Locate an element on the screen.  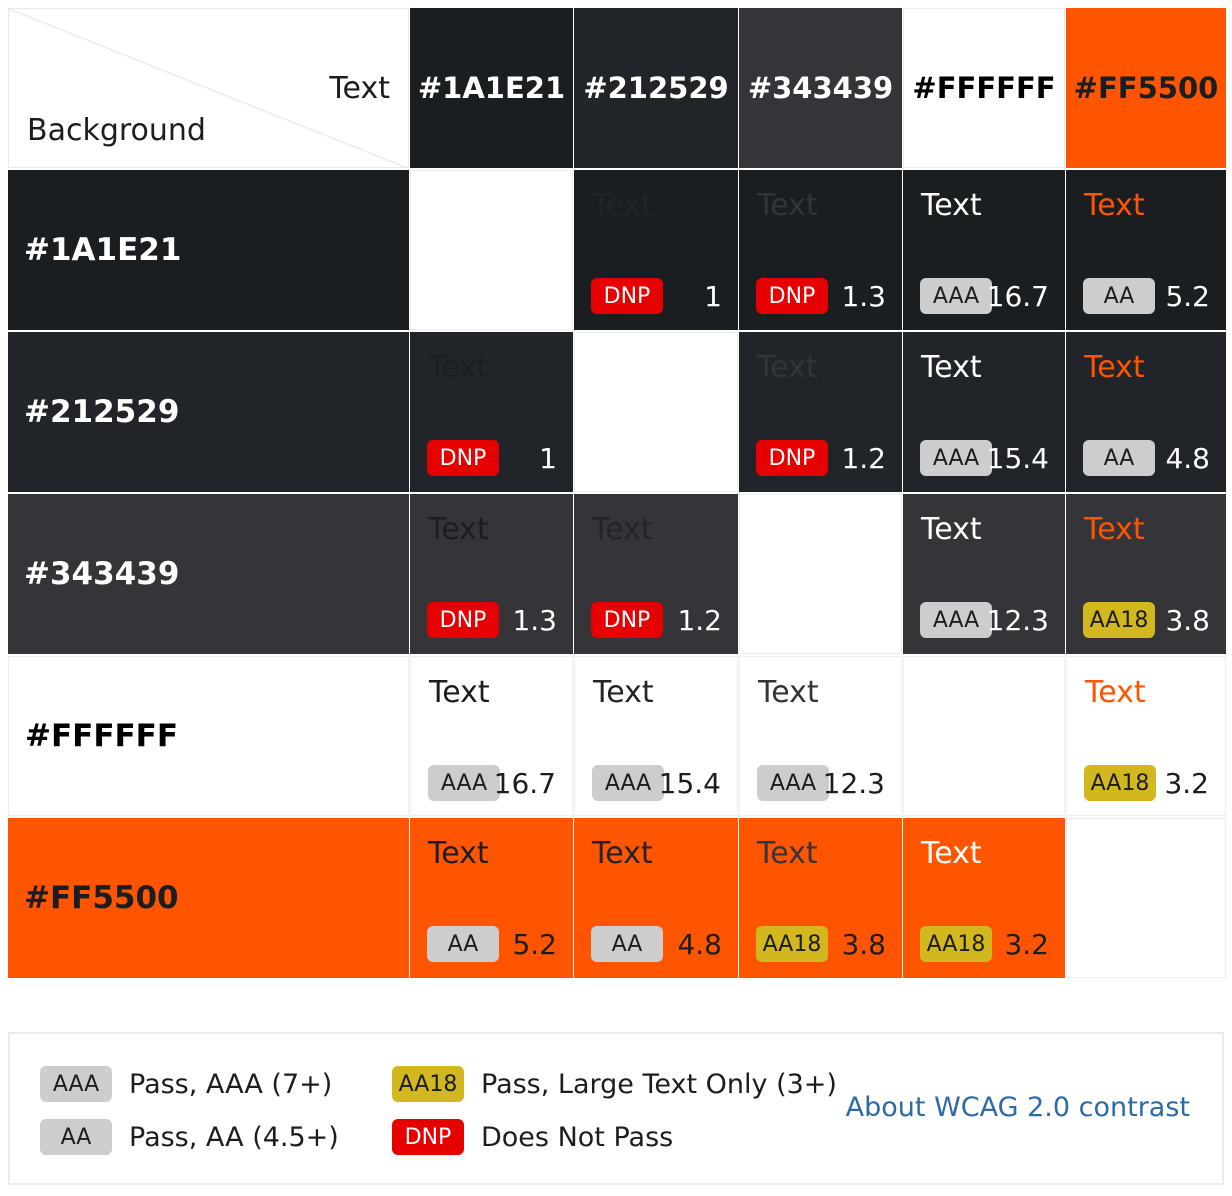
contrast-cell: Text AAA 16.7 is located at coordinates (491, 736).